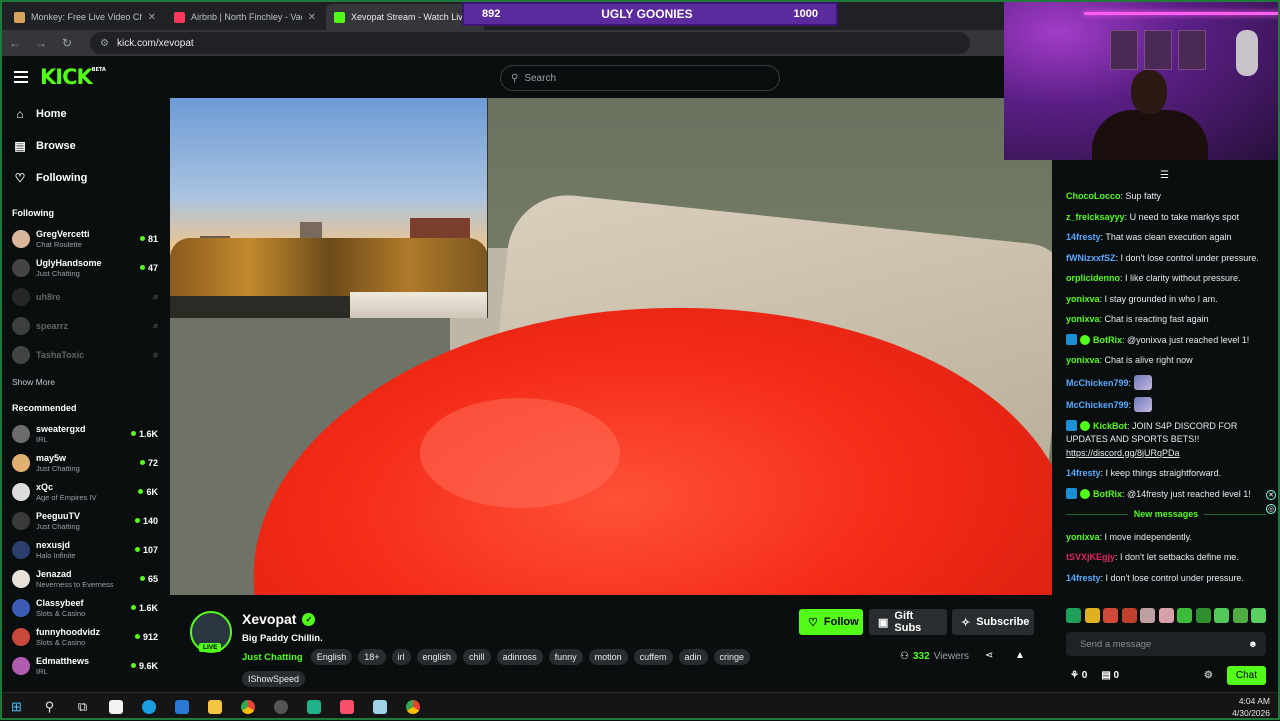  What do you see at coordinates (269, 619) in the screenshot?
I see `channel-name: Xevopat` at bounding box center [269, 619].